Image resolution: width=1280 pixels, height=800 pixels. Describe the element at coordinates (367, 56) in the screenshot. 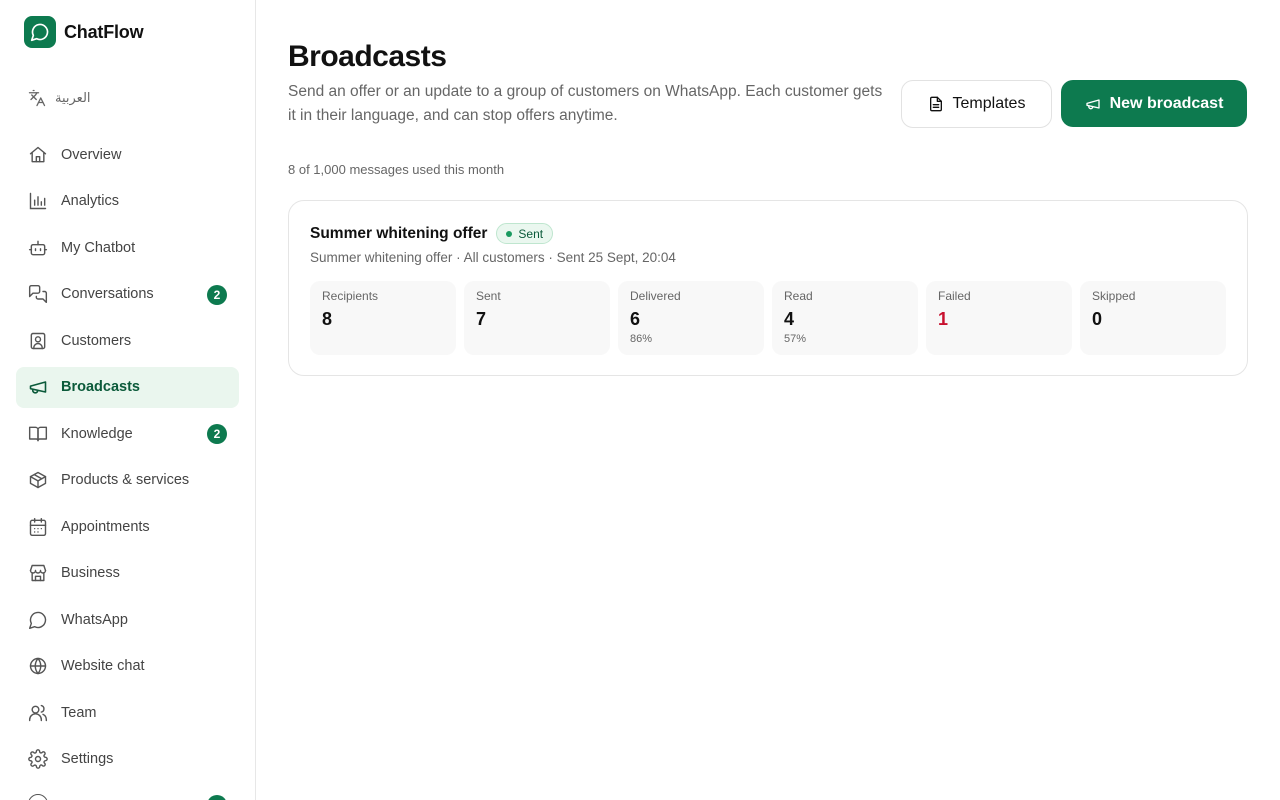

I see `page-title: Broadcasts` at that location.